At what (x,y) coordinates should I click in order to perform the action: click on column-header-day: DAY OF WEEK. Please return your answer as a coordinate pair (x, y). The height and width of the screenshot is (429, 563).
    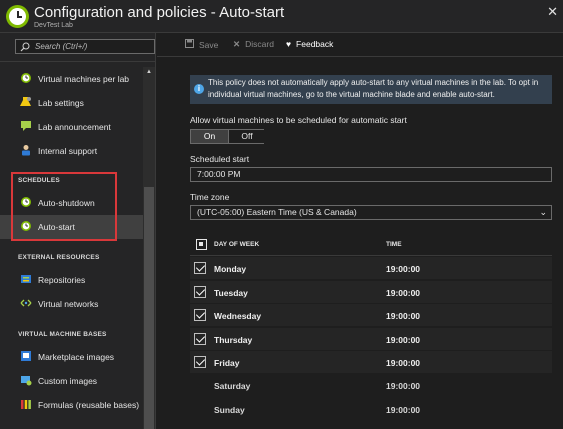
    Looking at the image, I should click on (237, 244).